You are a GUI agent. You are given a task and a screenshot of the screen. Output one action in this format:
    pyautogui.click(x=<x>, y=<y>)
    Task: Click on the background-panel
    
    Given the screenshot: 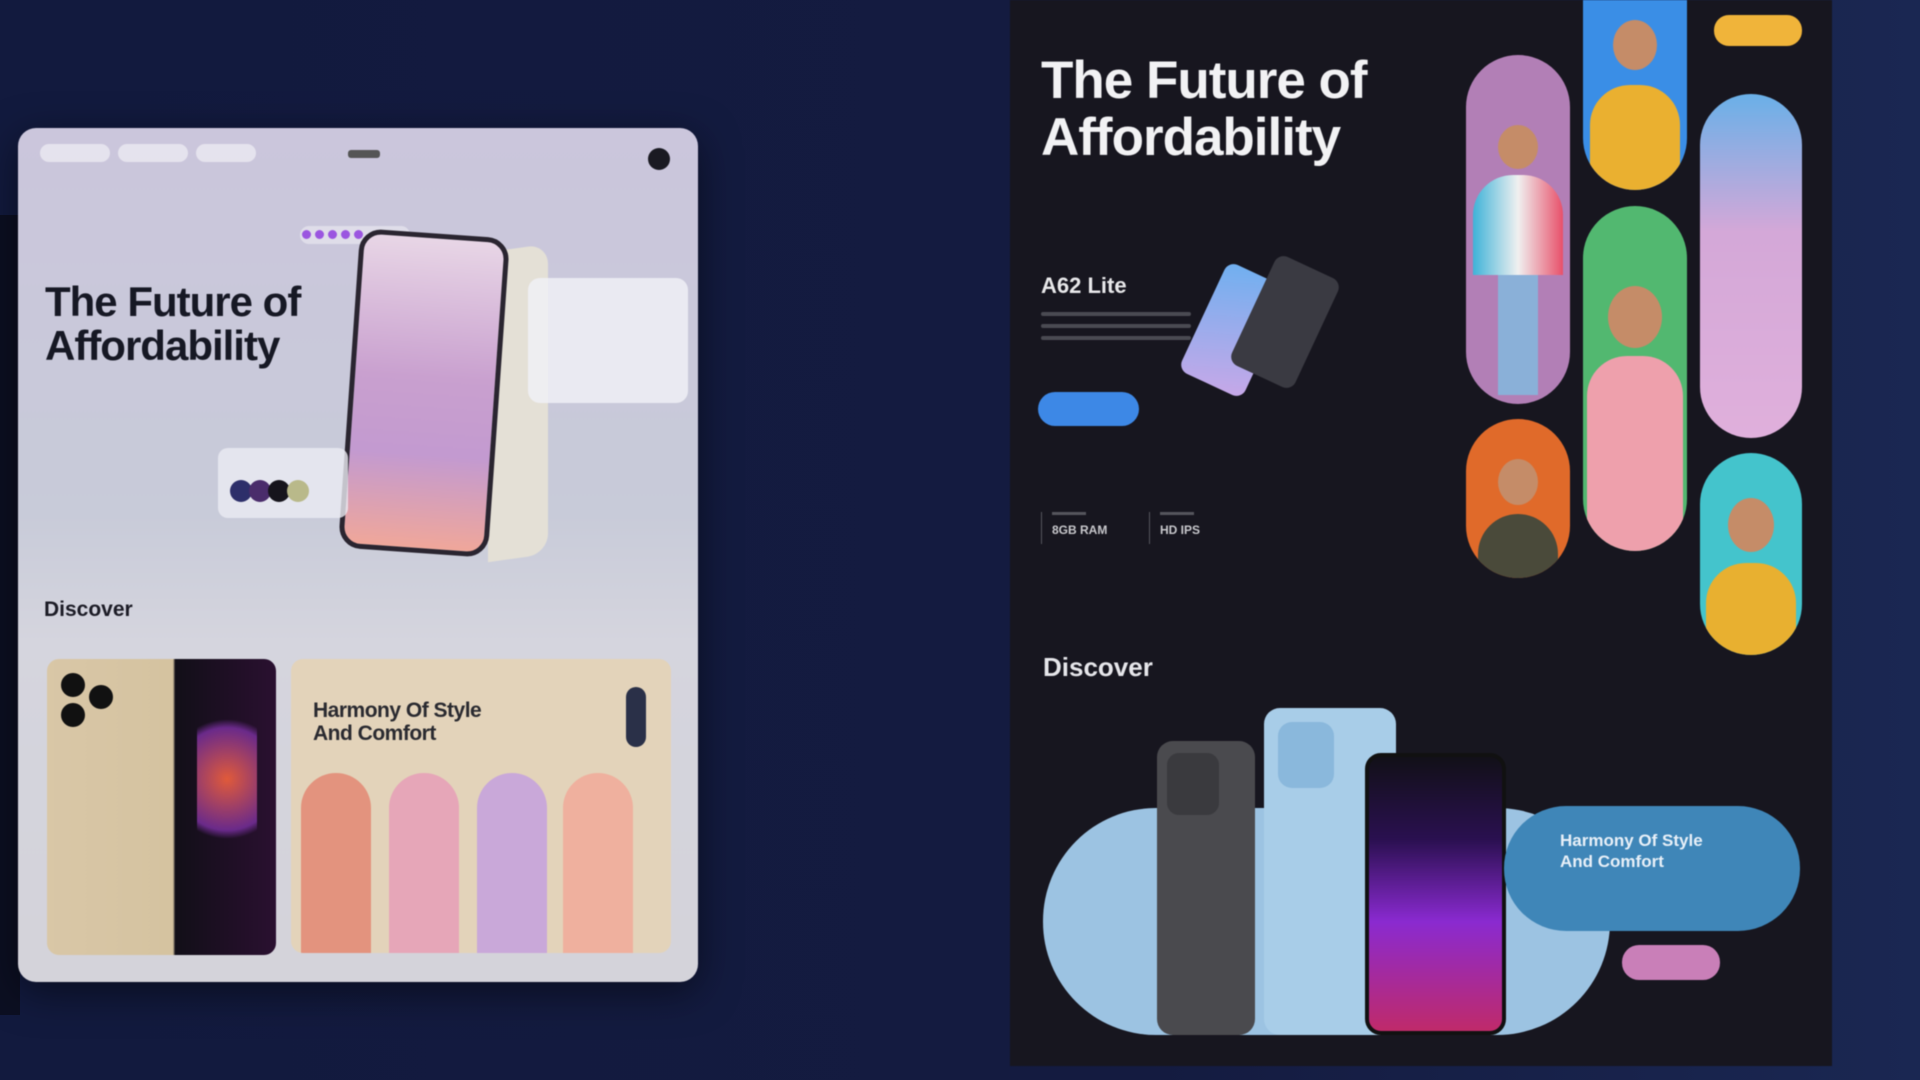 What is the action you would take?
    pyautogui.click(x=10, y=615)
    